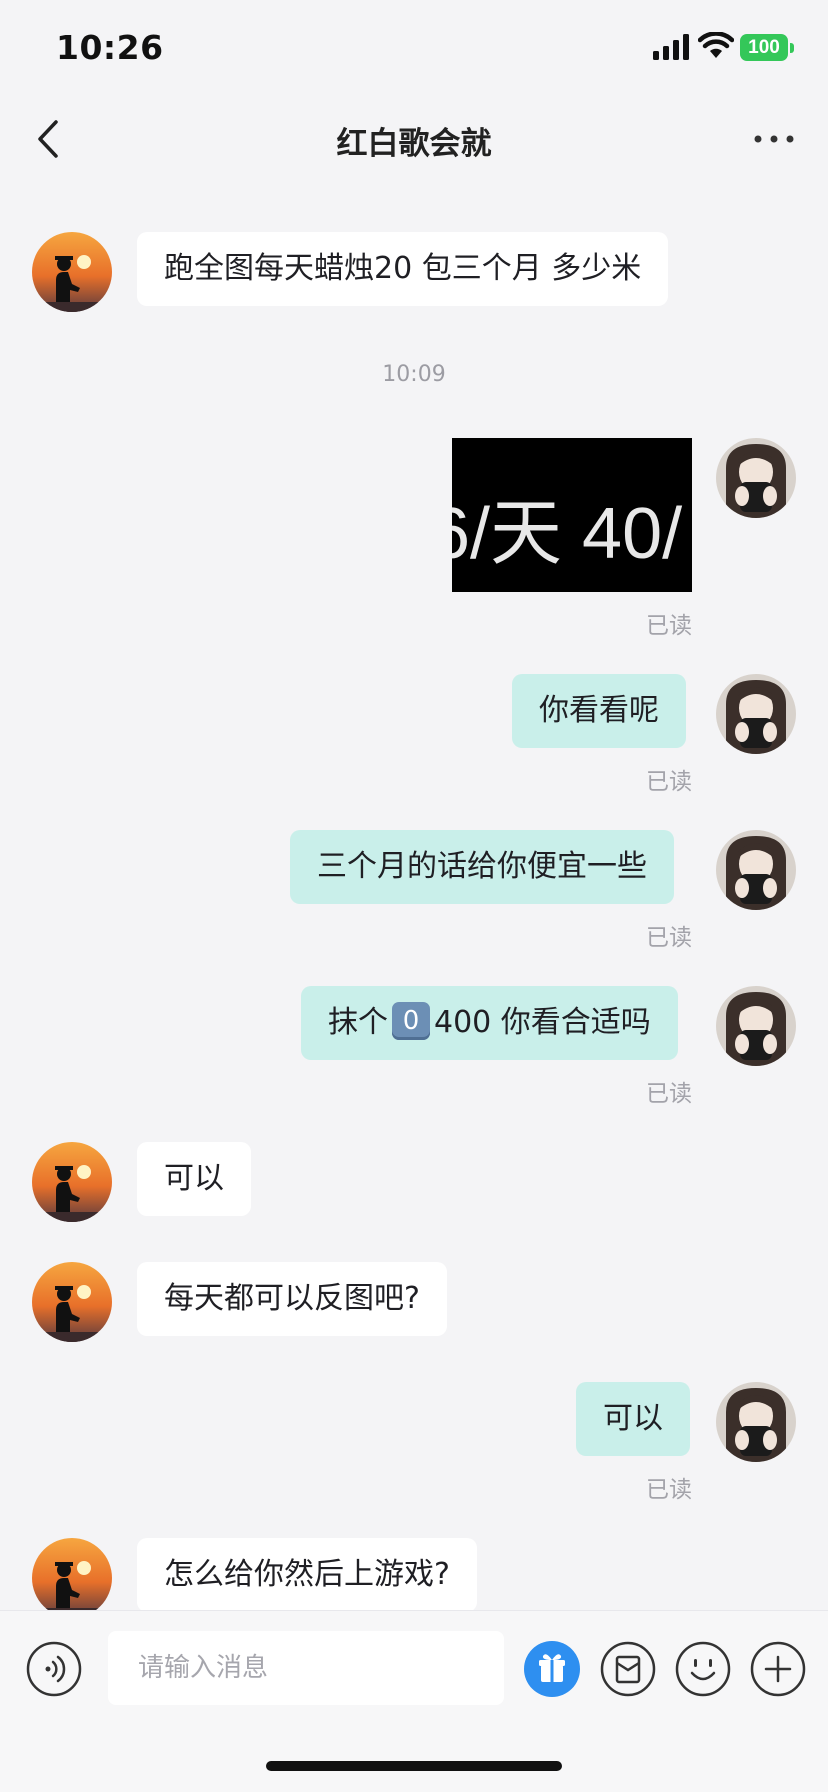  I want to click on battery-level: 100, so click(764, 47).